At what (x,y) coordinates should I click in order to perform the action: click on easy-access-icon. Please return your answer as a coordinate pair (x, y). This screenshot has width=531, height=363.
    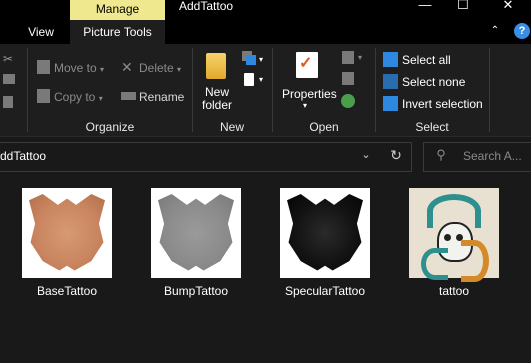
    Looking at the image, I should click on (249, 79).